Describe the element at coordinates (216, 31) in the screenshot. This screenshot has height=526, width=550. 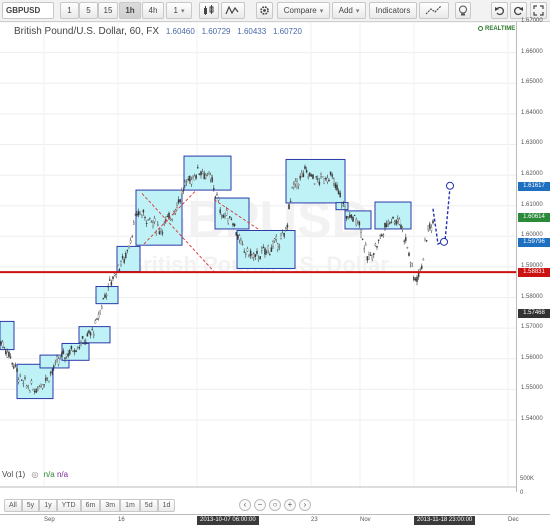
I see `ohlc-high: 1.60729` at that location.